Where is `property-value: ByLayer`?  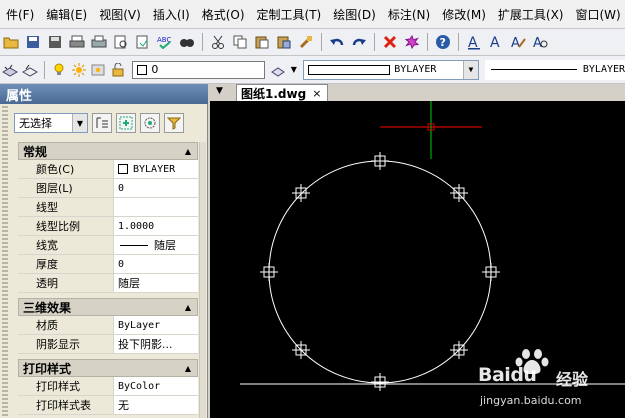 property-value: ByLayer is located at coordinates (156, 325).